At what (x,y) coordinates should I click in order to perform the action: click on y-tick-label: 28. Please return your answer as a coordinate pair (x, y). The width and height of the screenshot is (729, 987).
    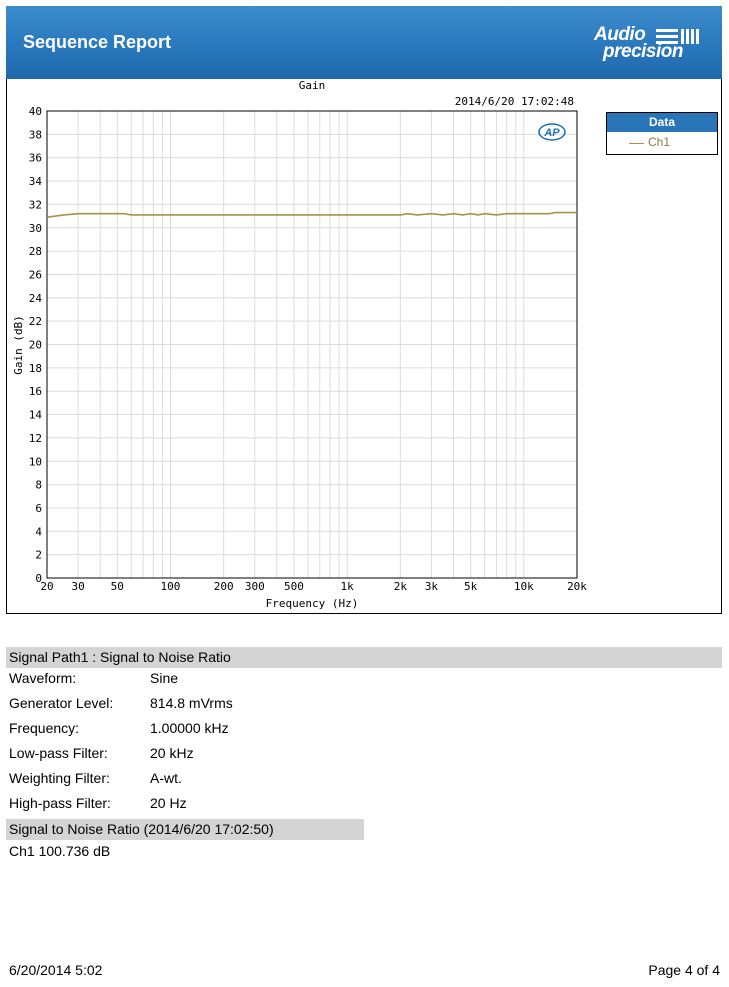
    Looking at the image, I should click on (35, 251).